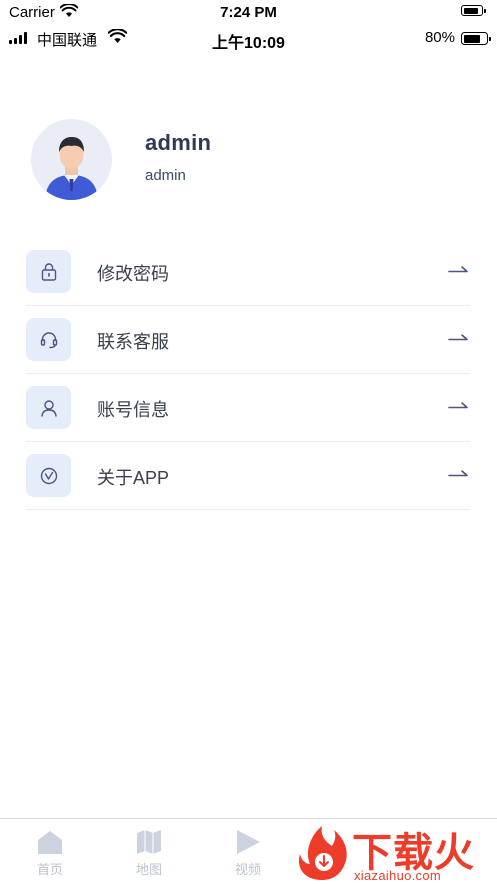 This screenshot has height=884, width=497. What do you see at coordinates (133, 274) in the screenshot?
I see `menu-item-label: 修改密码` at bounding box center [133, 274].